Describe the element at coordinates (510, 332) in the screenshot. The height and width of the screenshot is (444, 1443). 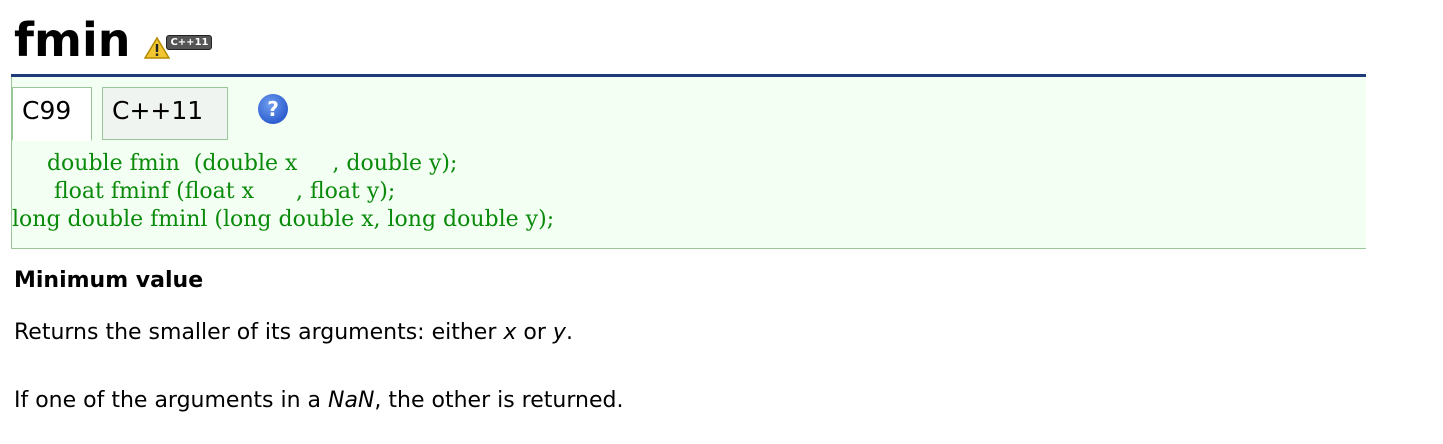
I see `param-x: x` at that location.